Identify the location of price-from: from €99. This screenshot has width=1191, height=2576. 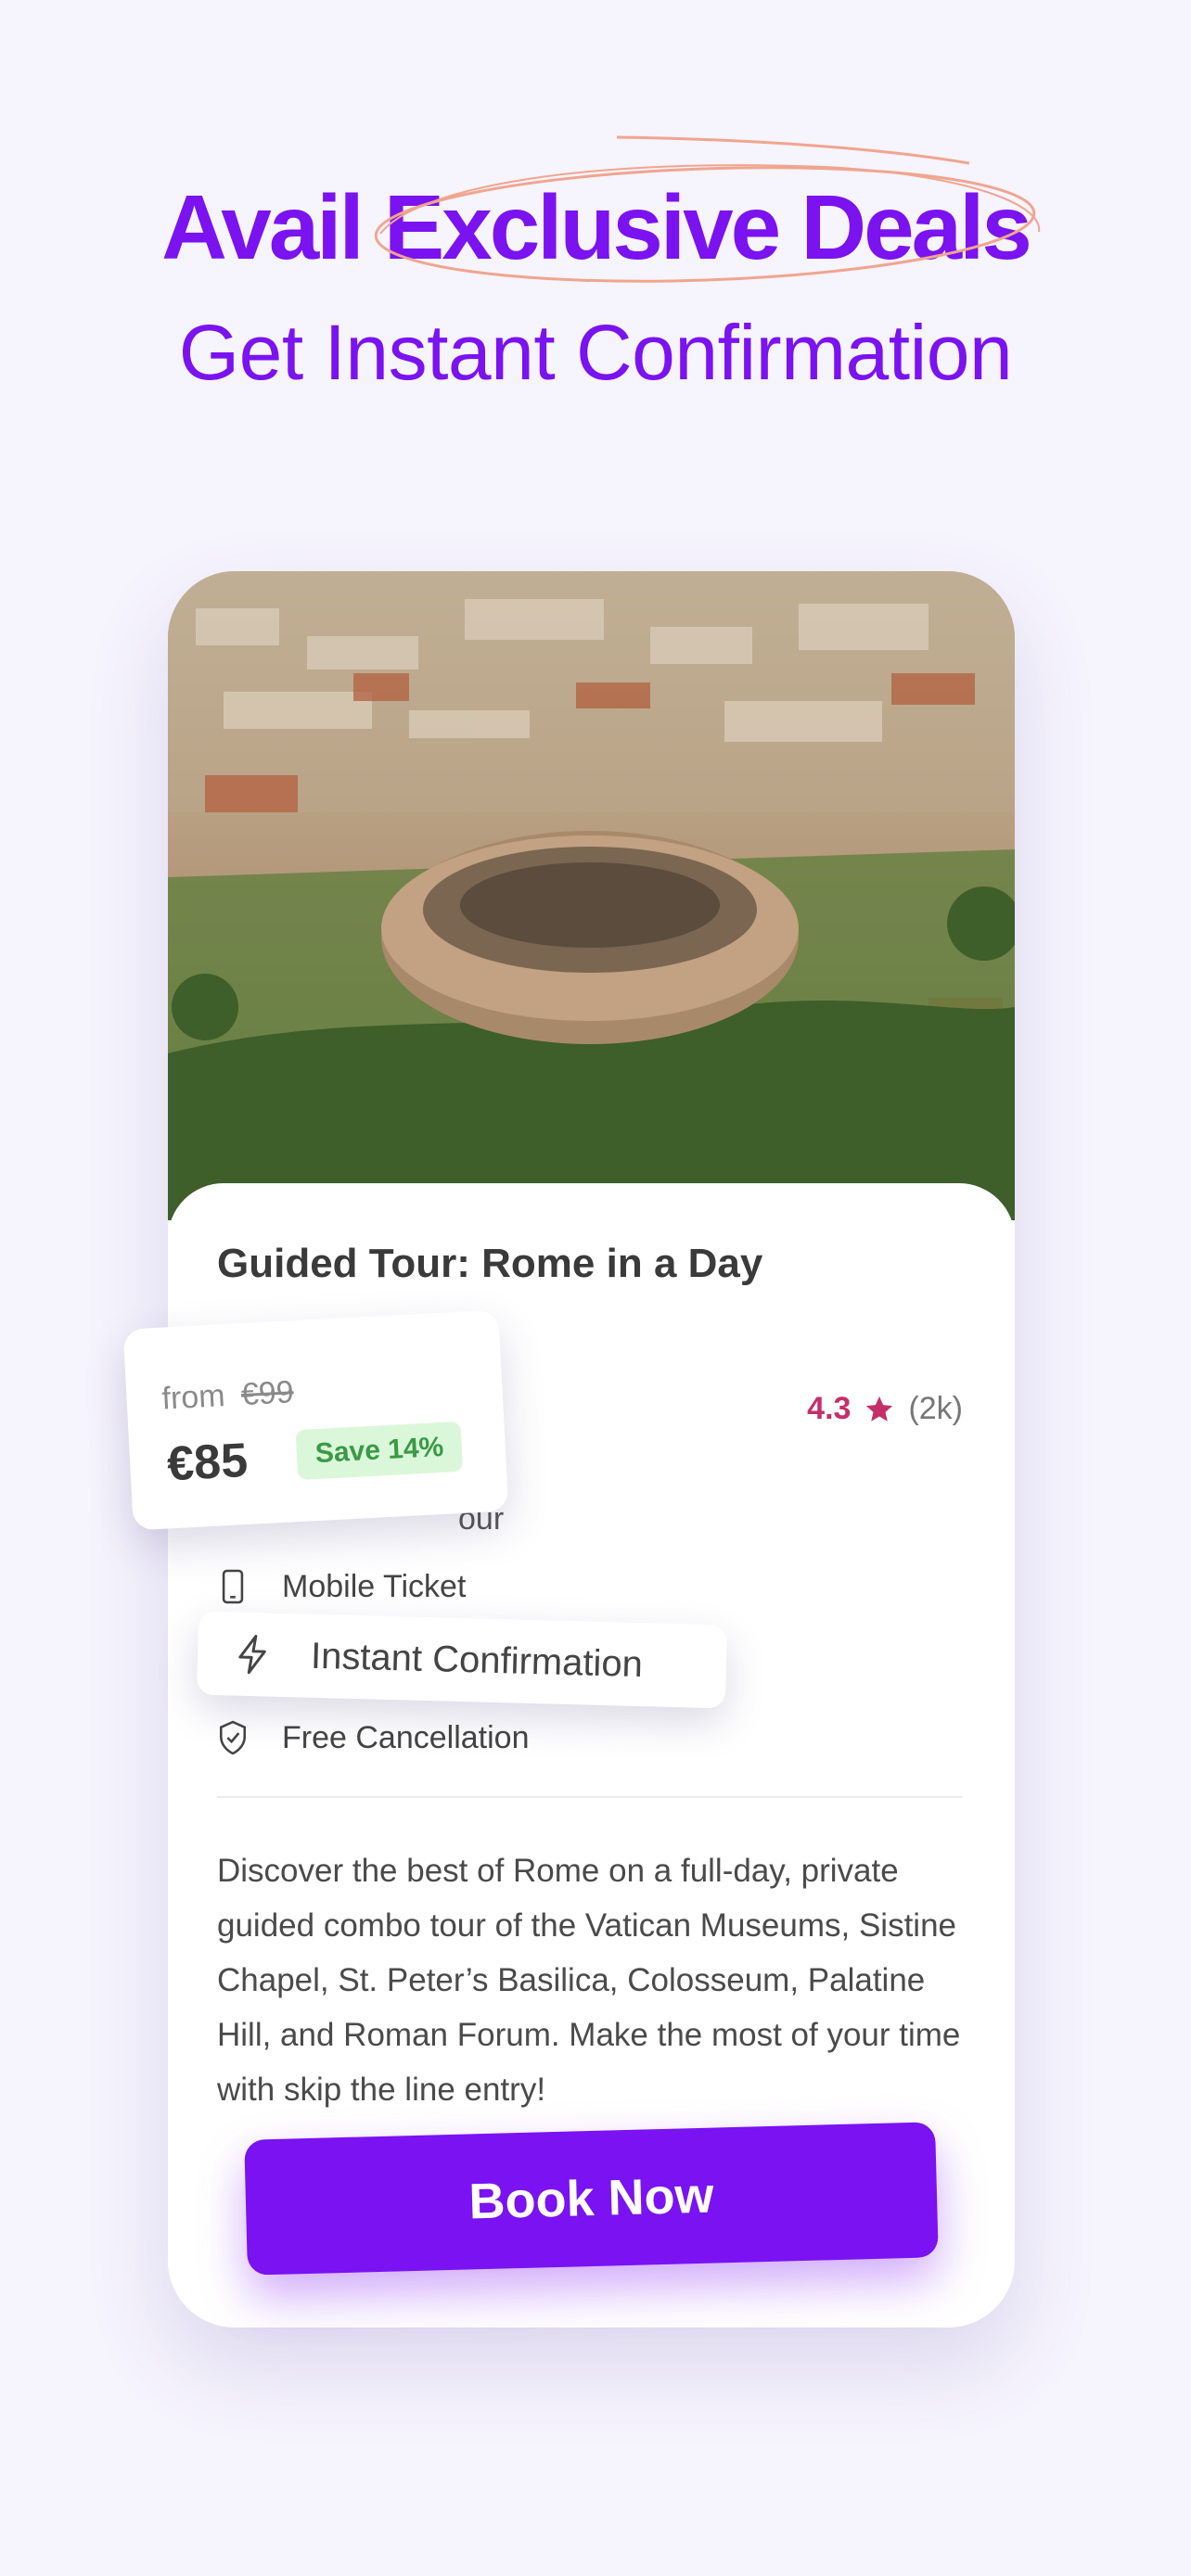
(228, 1396).